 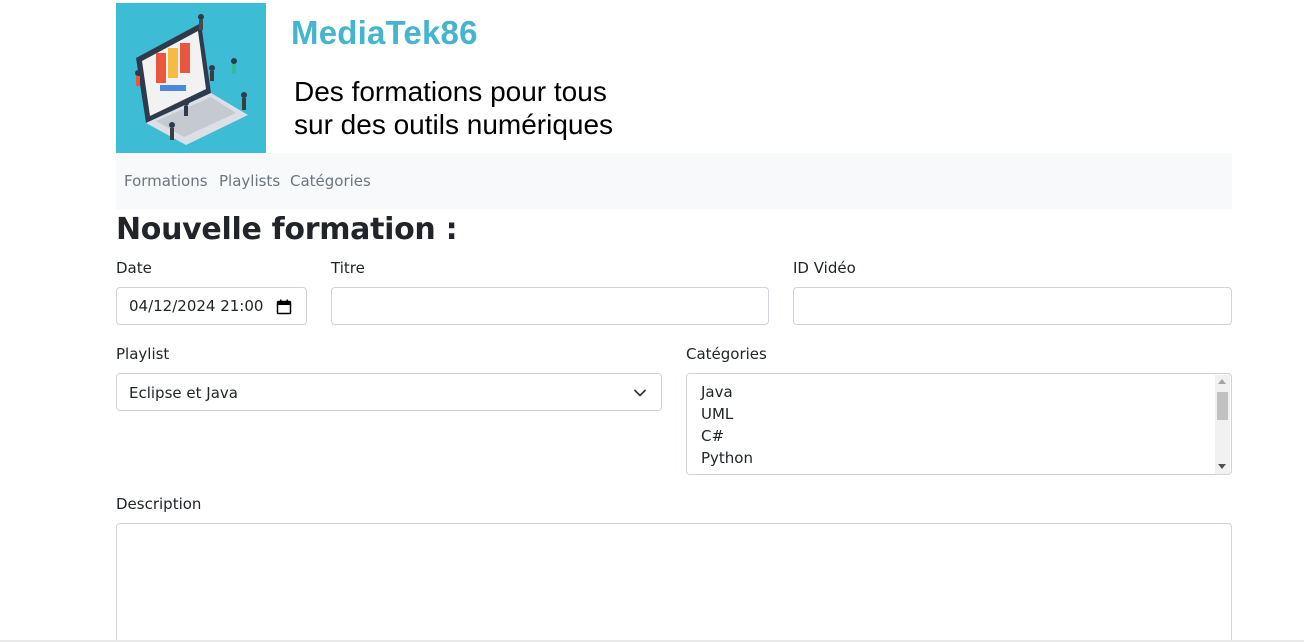 What do you see at coordinates (348, 268) in the screenshot?
I see `titre-label: Titre` at bounding box center [348, 268].